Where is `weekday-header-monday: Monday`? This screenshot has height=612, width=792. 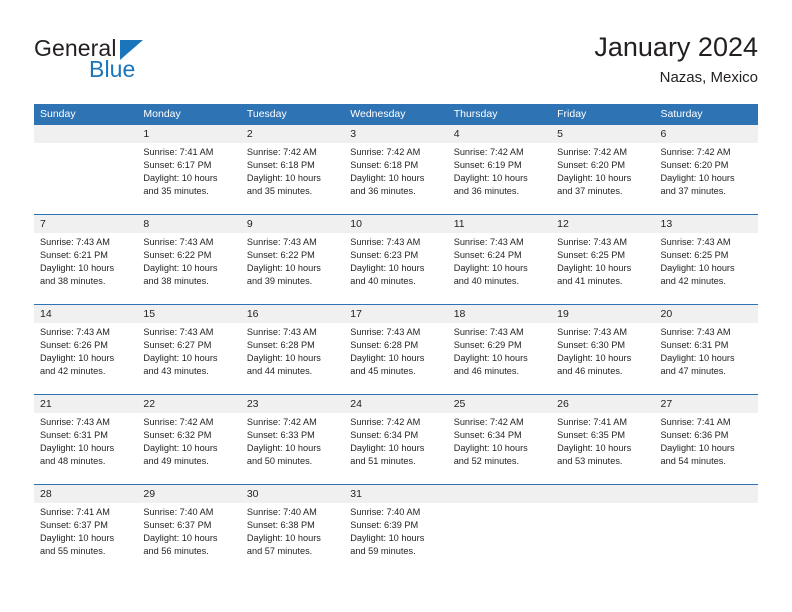
weekday-header-monday: Monday is located at coordinates (162, 114).